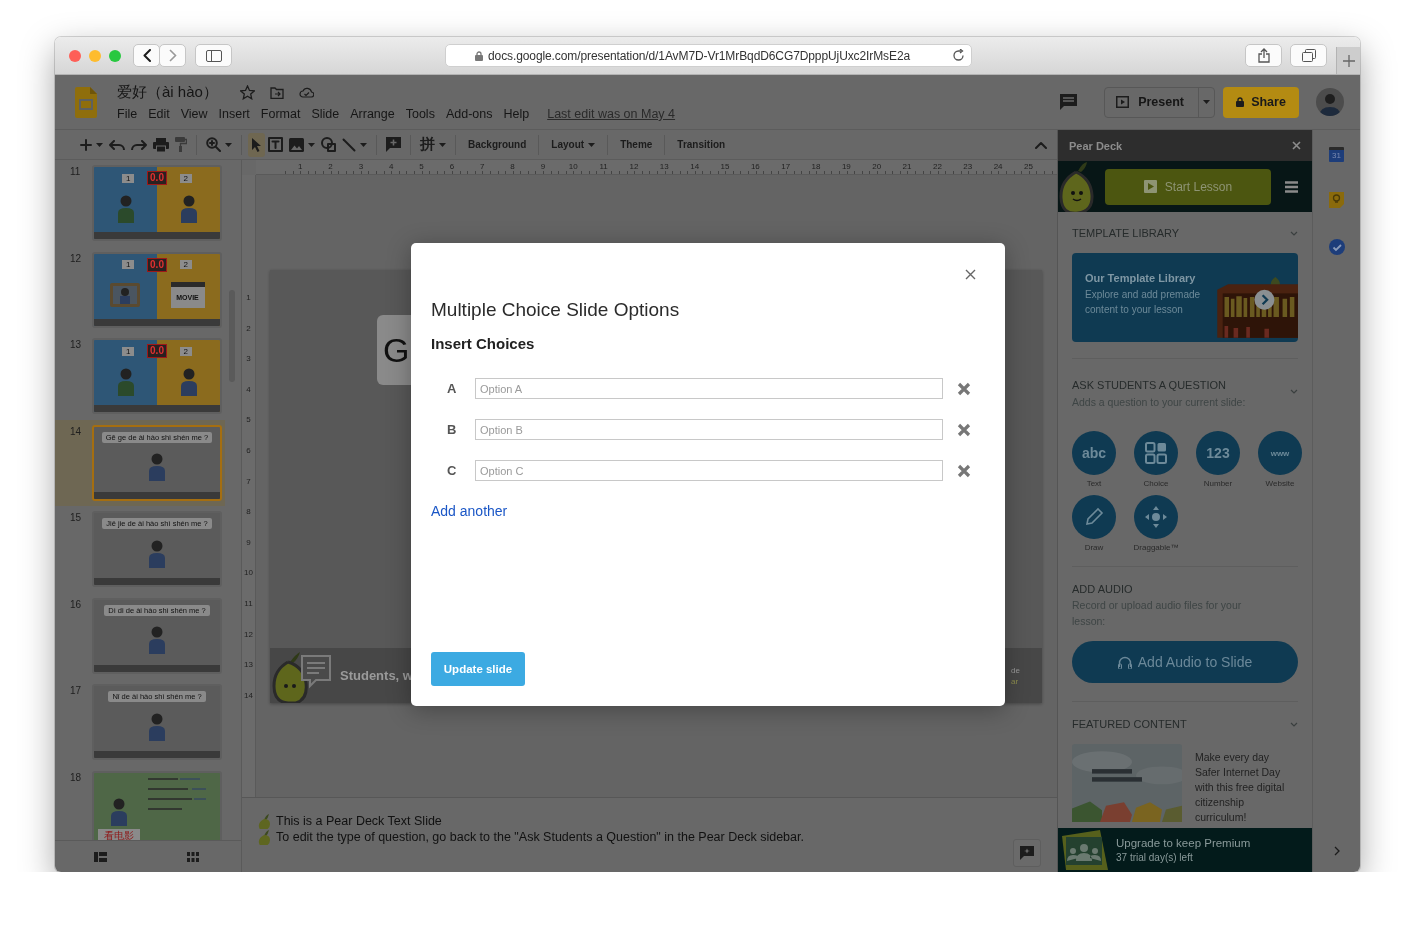 Image resolution: width=1416 pixels, height=948 pixels. I want to click on close-button, so click(970, 274).